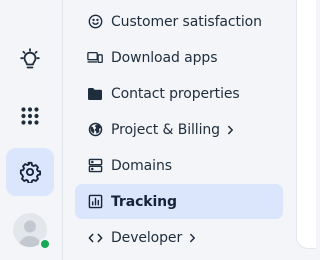 This screenshot has width=320, height=260. Describe the element at coordinates (165, 129) in the screenshot. I see `nav-item-label: Project & Billing` at that location.